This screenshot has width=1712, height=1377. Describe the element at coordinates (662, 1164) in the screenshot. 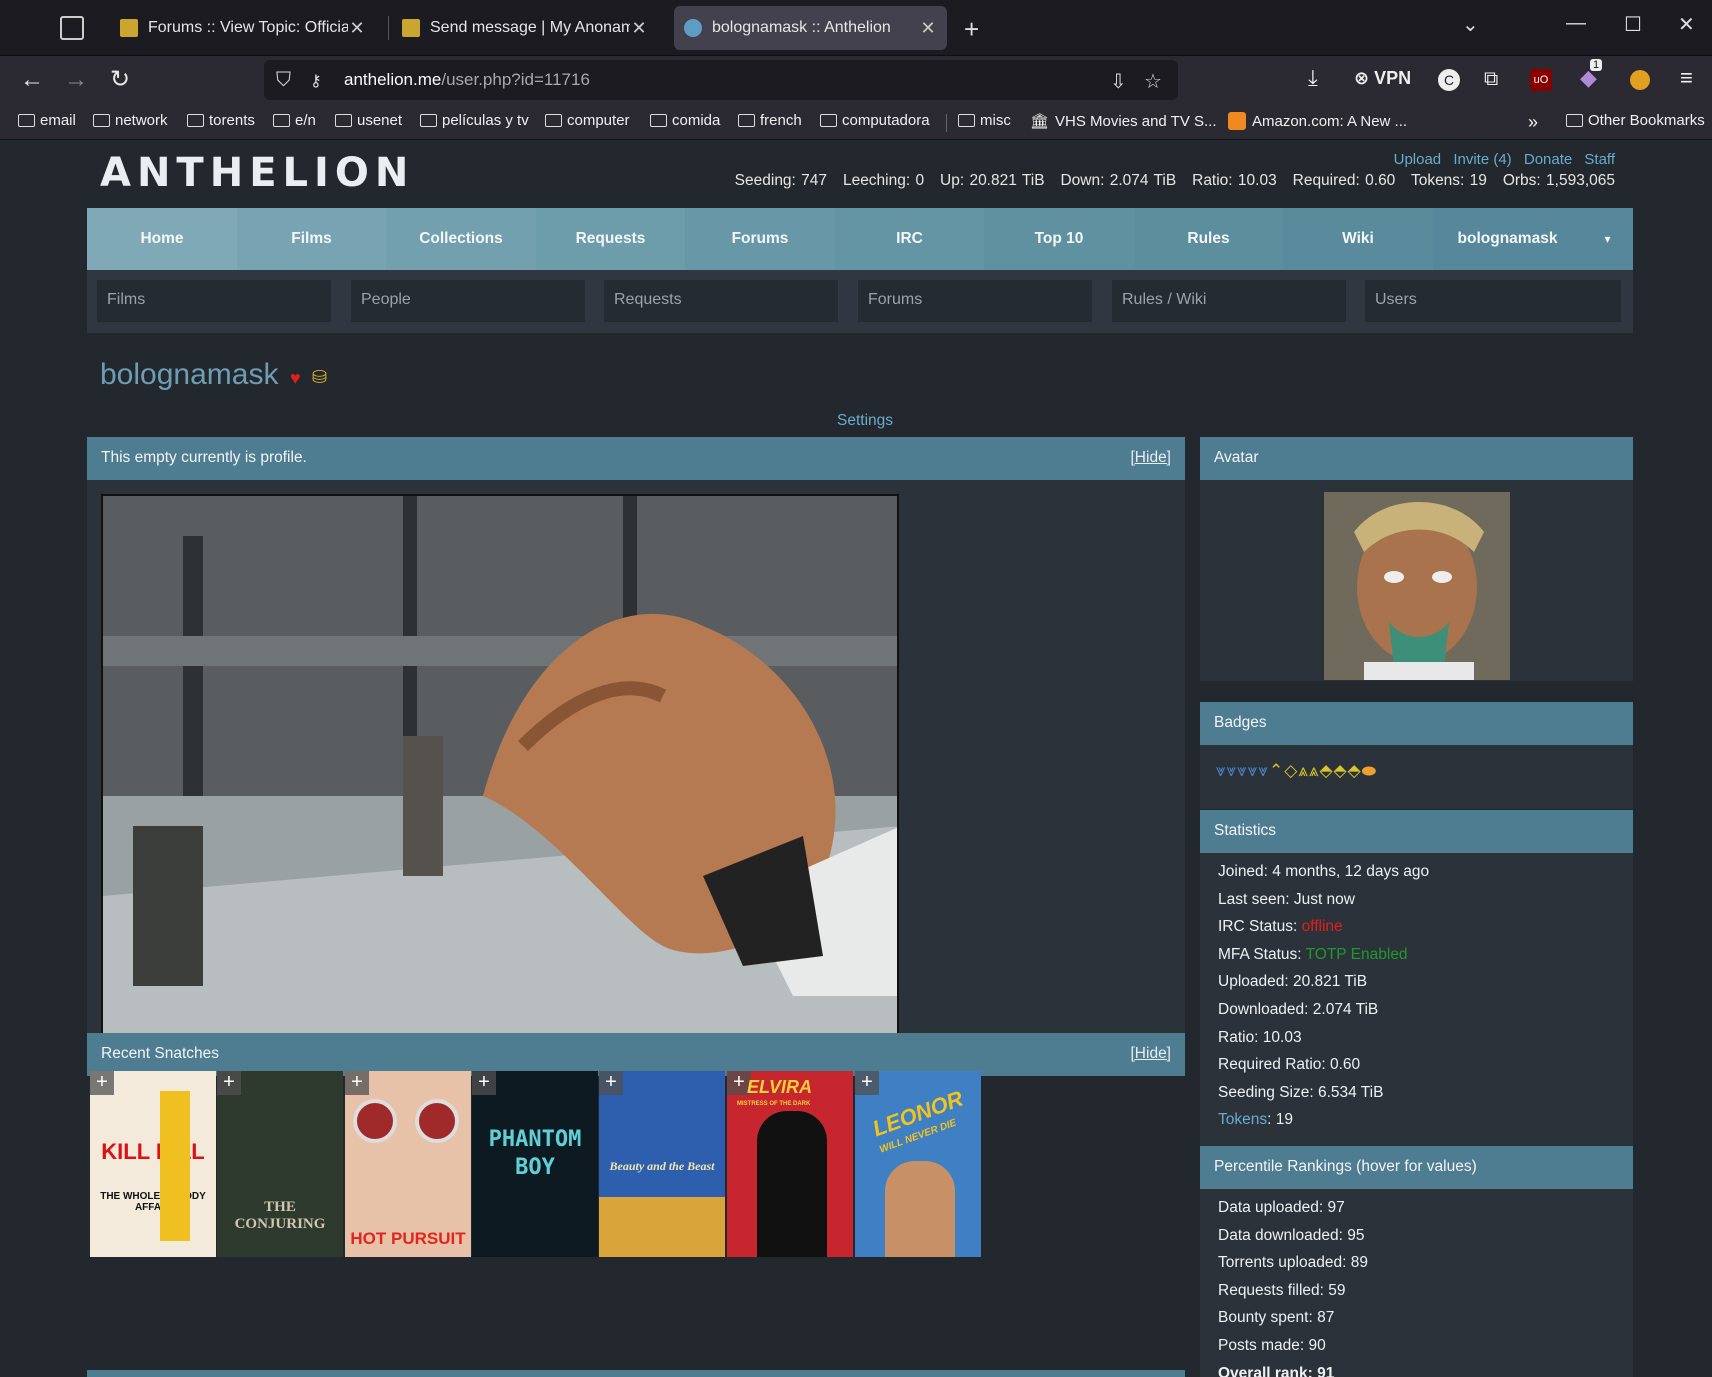

I see `snatch-poster: + Beauty and the Beast` at that location.